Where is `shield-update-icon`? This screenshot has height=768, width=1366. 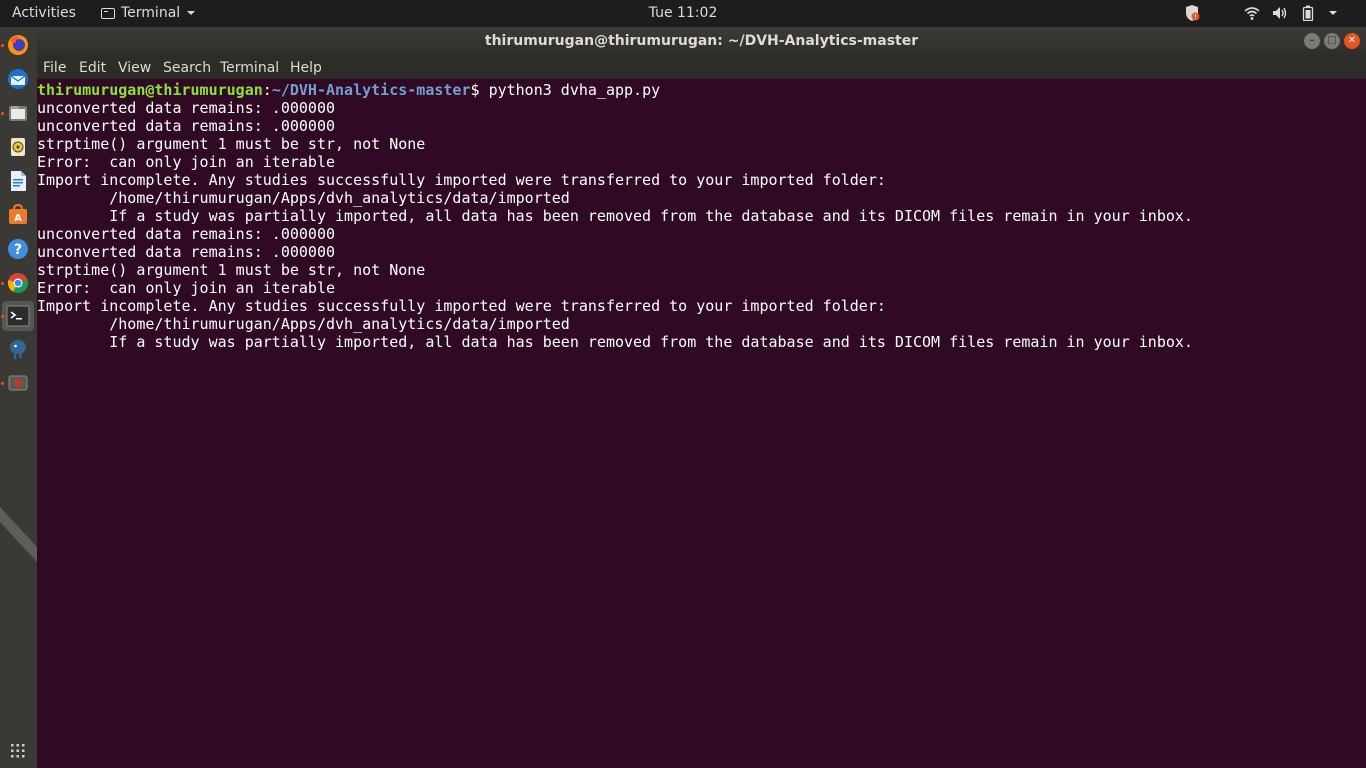
shield-update-icon is located at coordinates (1192, 13).